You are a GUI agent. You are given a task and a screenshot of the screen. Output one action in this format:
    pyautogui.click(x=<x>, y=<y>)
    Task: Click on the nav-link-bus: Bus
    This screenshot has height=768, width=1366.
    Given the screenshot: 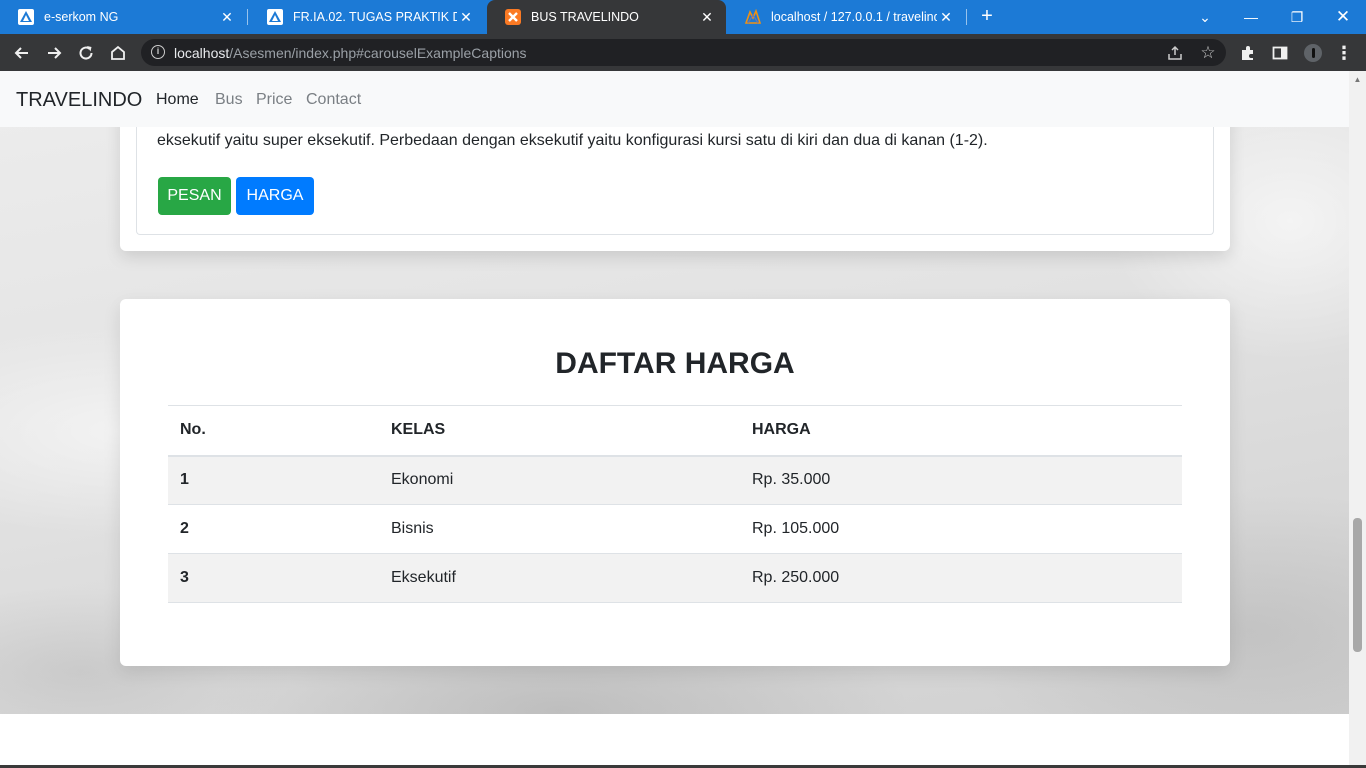 What is the action you would take?
    pyautogui.click(x=229, y=100)
    